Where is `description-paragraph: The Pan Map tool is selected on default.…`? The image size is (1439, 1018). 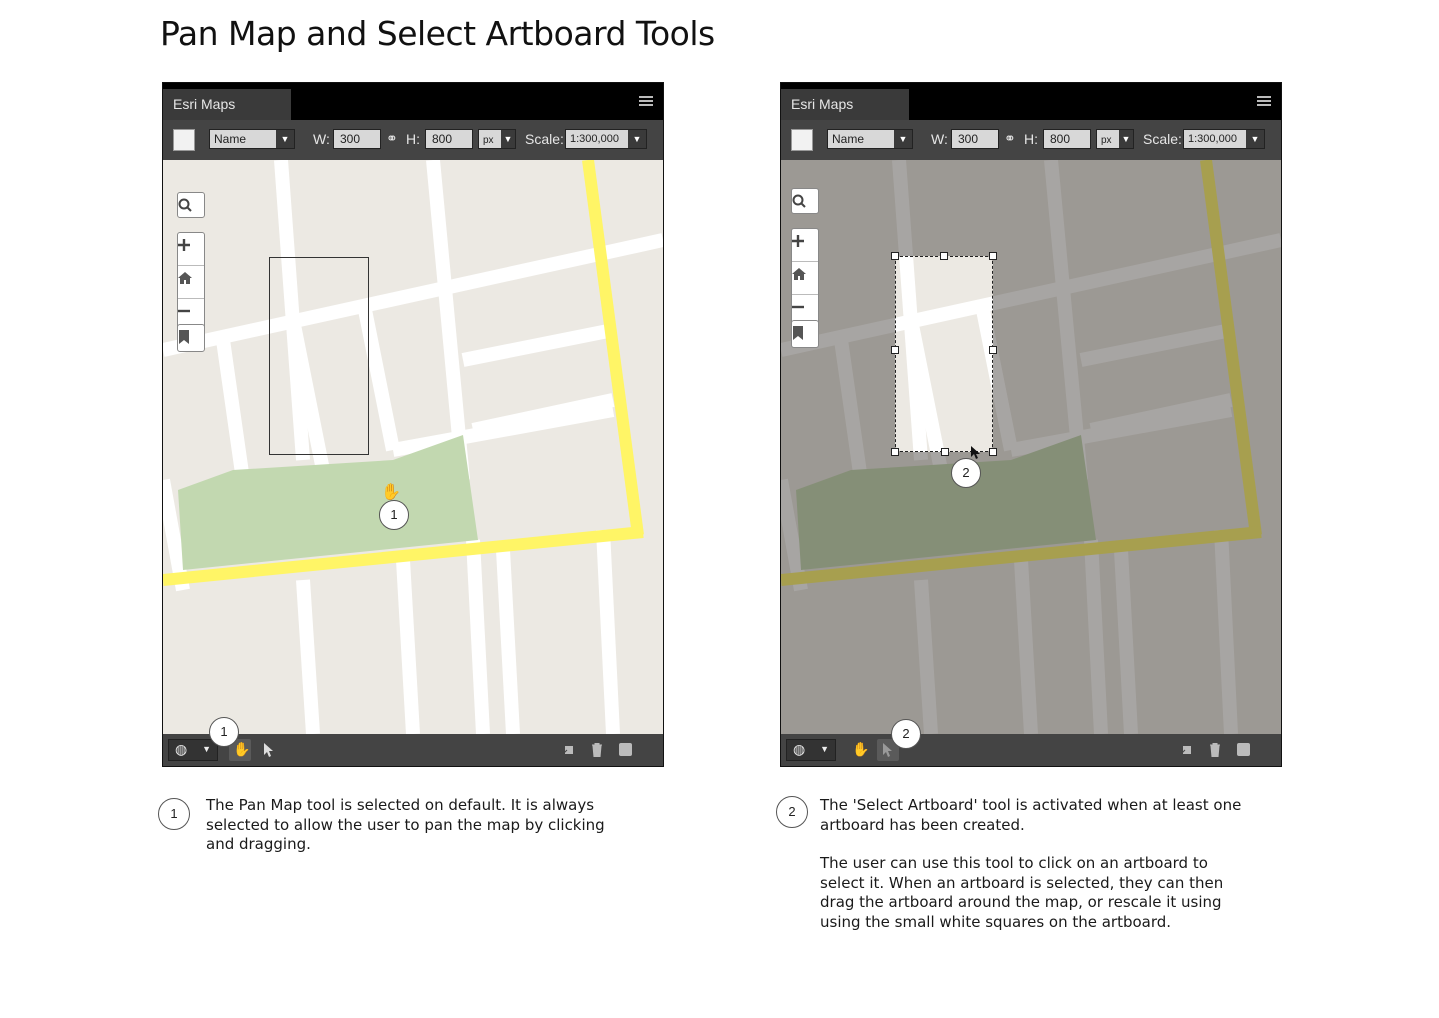
description-paragraph: The Pan Map tool is selected on default.… is located at coordinates (405, 824).